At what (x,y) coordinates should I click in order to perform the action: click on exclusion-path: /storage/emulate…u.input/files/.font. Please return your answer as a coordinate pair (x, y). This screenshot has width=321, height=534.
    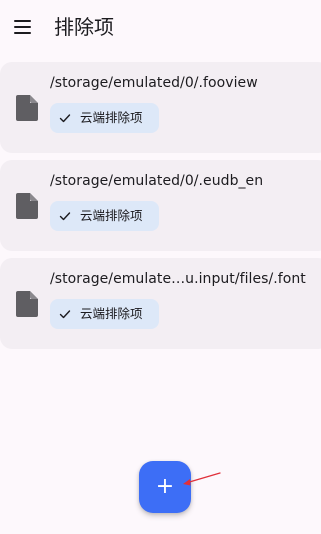
    Looking at the image, I should click on (178, 279).